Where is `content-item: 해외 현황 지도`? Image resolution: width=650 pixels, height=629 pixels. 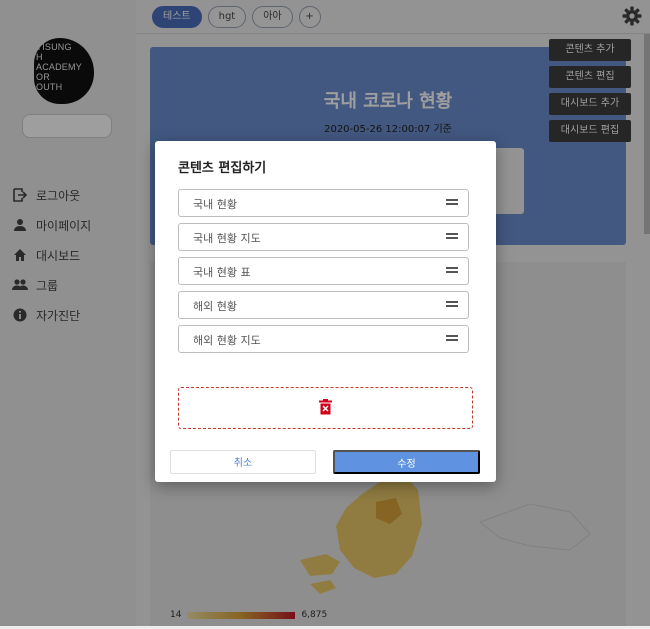 content-item: 해외 현황 지도 is located at coordinates (323, 339).